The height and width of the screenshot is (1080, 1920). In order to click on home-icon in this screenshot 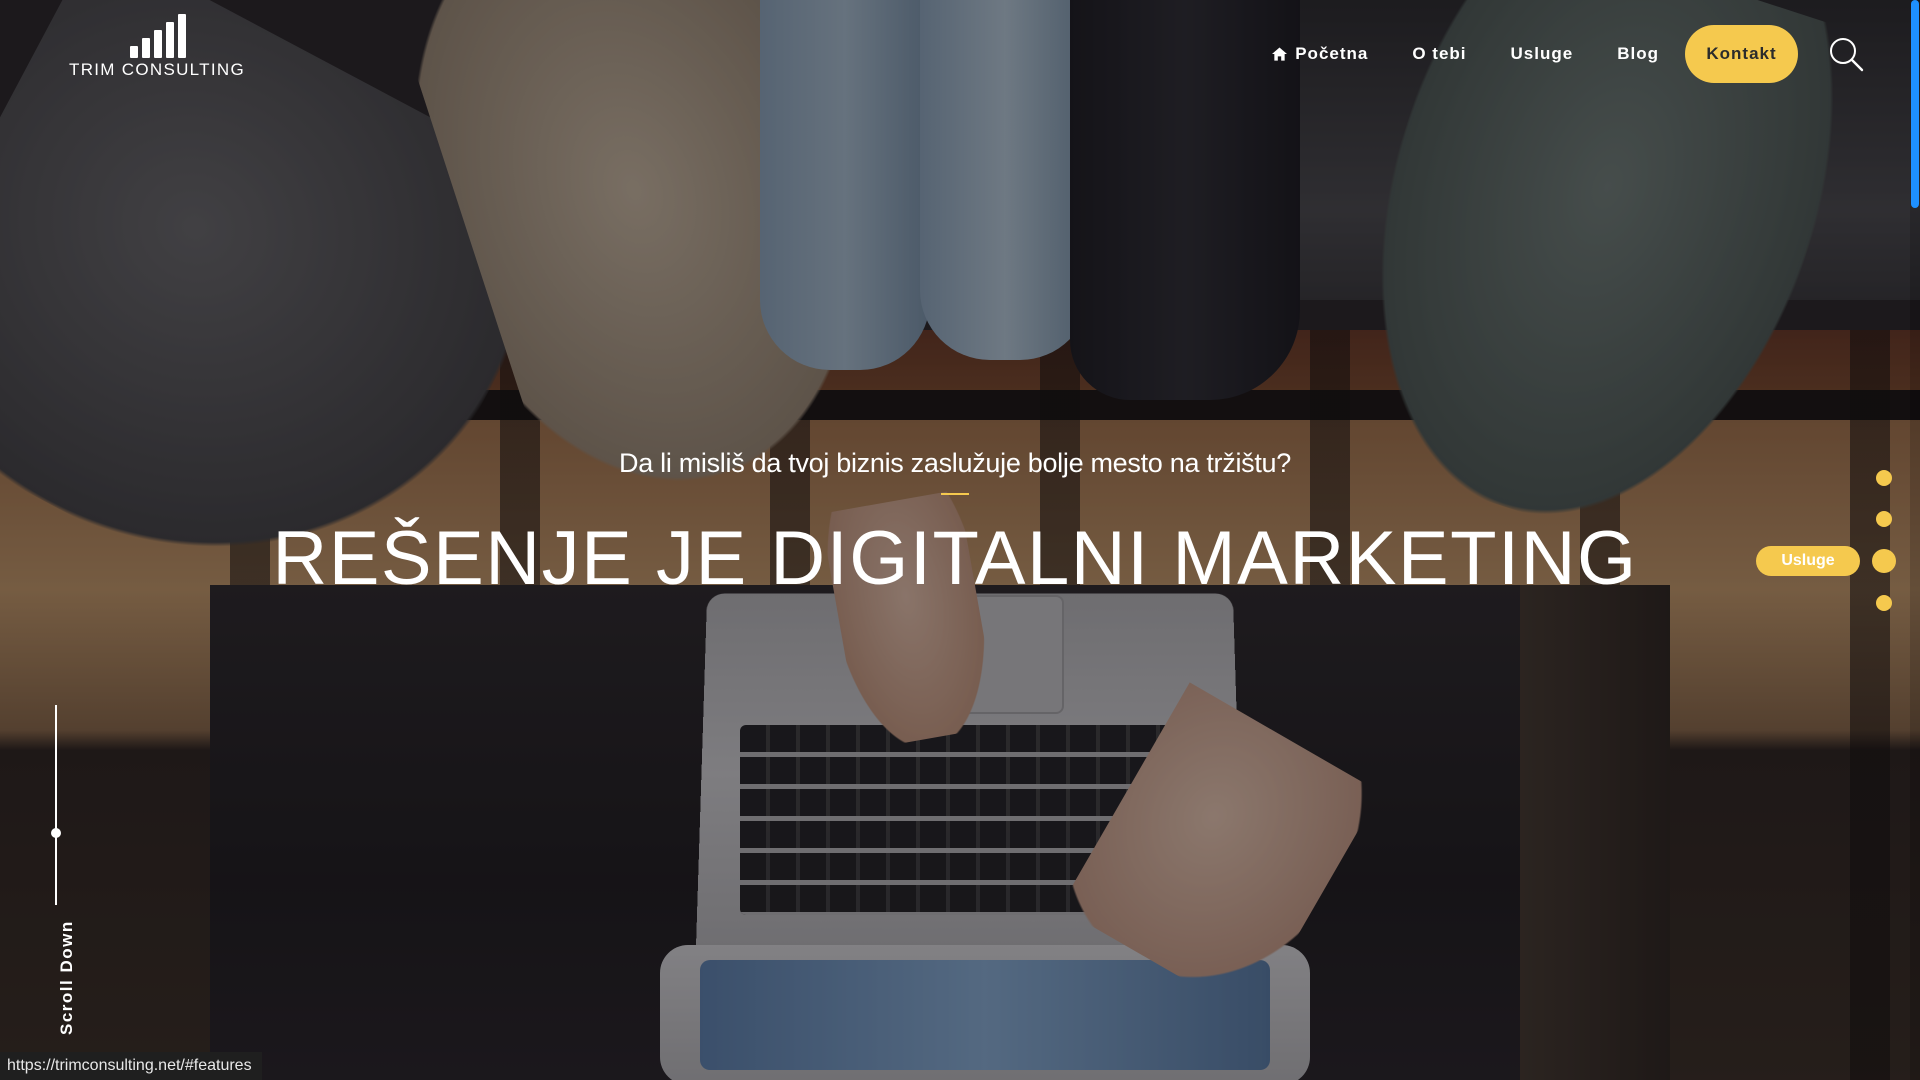, I will do `click(1280, 54)`.